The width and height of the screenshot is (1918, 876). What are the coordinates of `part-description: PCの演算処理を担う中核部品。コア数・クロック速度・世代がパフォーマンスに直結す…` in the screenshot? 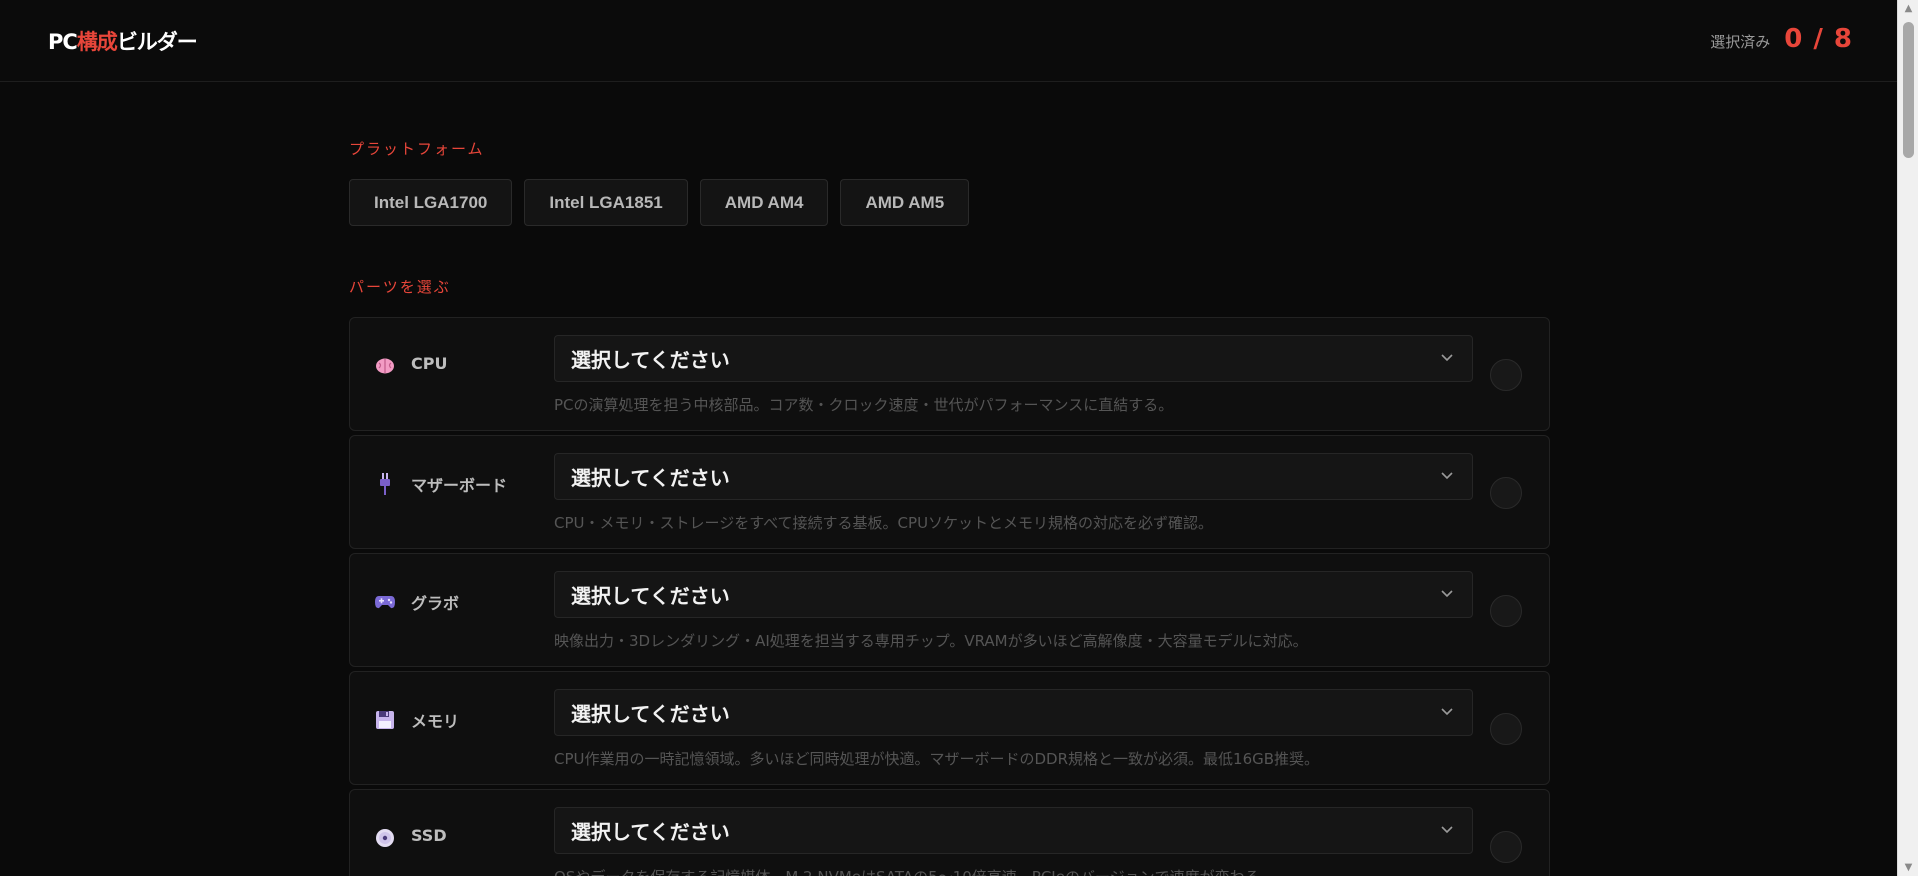 It's located at (864, 405).